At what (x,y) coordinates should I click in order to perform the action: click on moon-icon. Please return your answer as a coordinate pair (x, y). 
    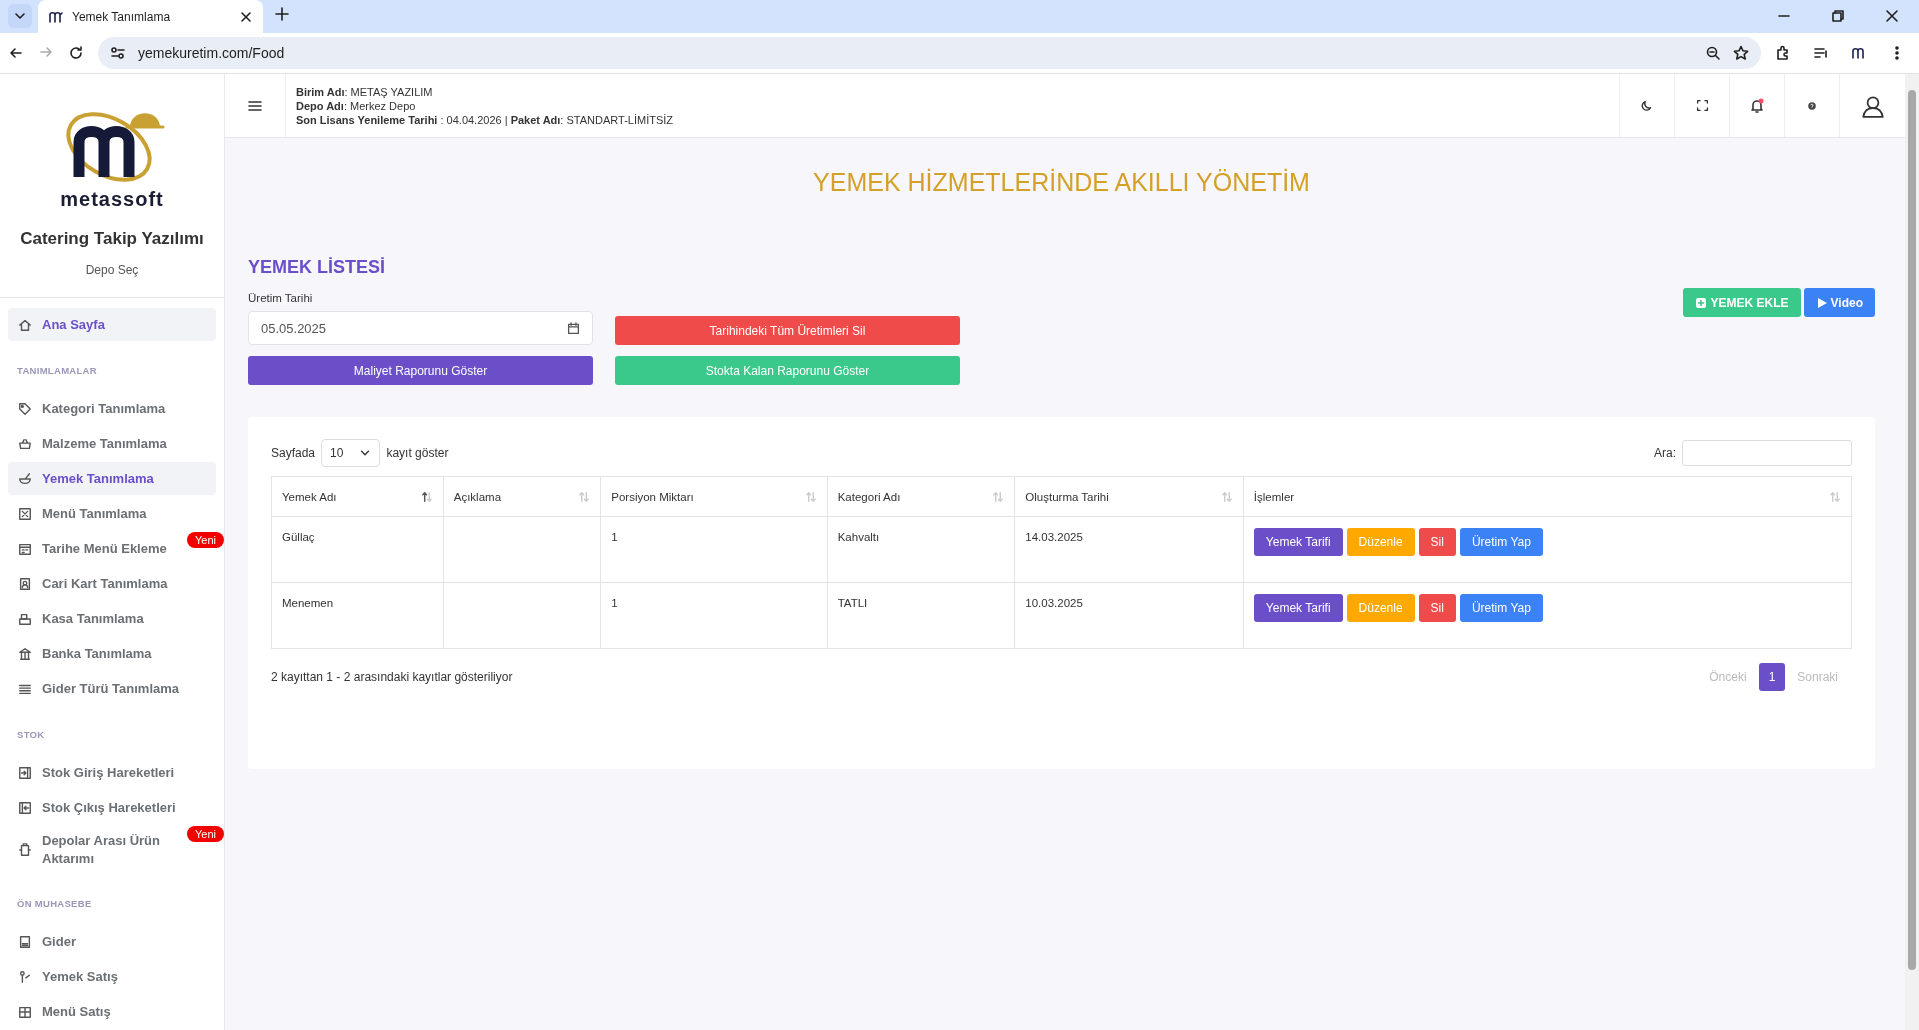
    Looking at the image, I should click on (1647, 105).